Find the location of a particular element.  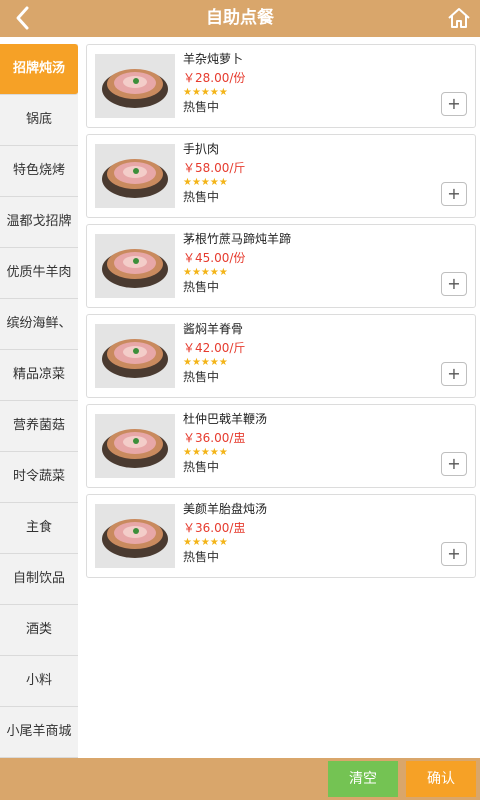

product-name: 美颜羊胎盘炖汤 is located at coordinates (225, 509).